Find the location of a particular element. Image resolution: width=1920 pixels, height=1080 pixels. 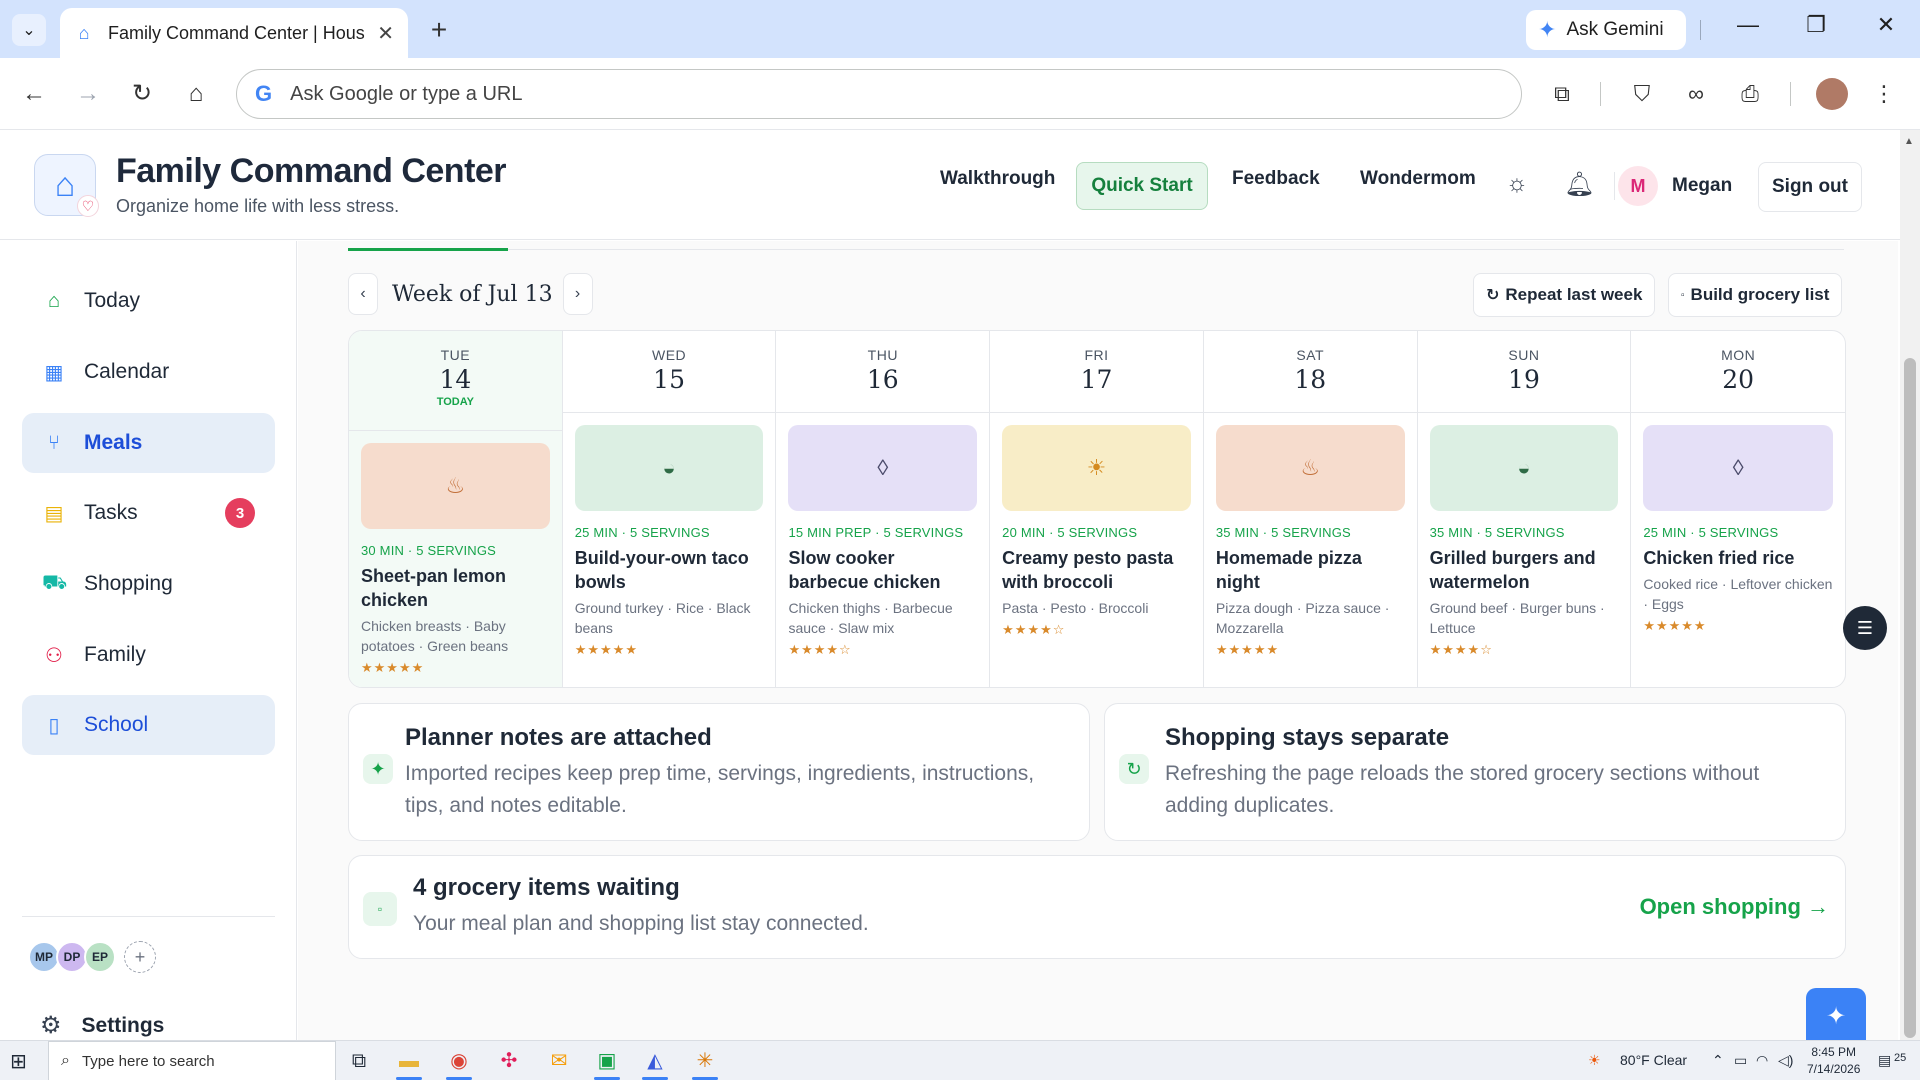

sidebar-item-tasks: ▤ Tasks 3 is located at coordinates (148, 513).